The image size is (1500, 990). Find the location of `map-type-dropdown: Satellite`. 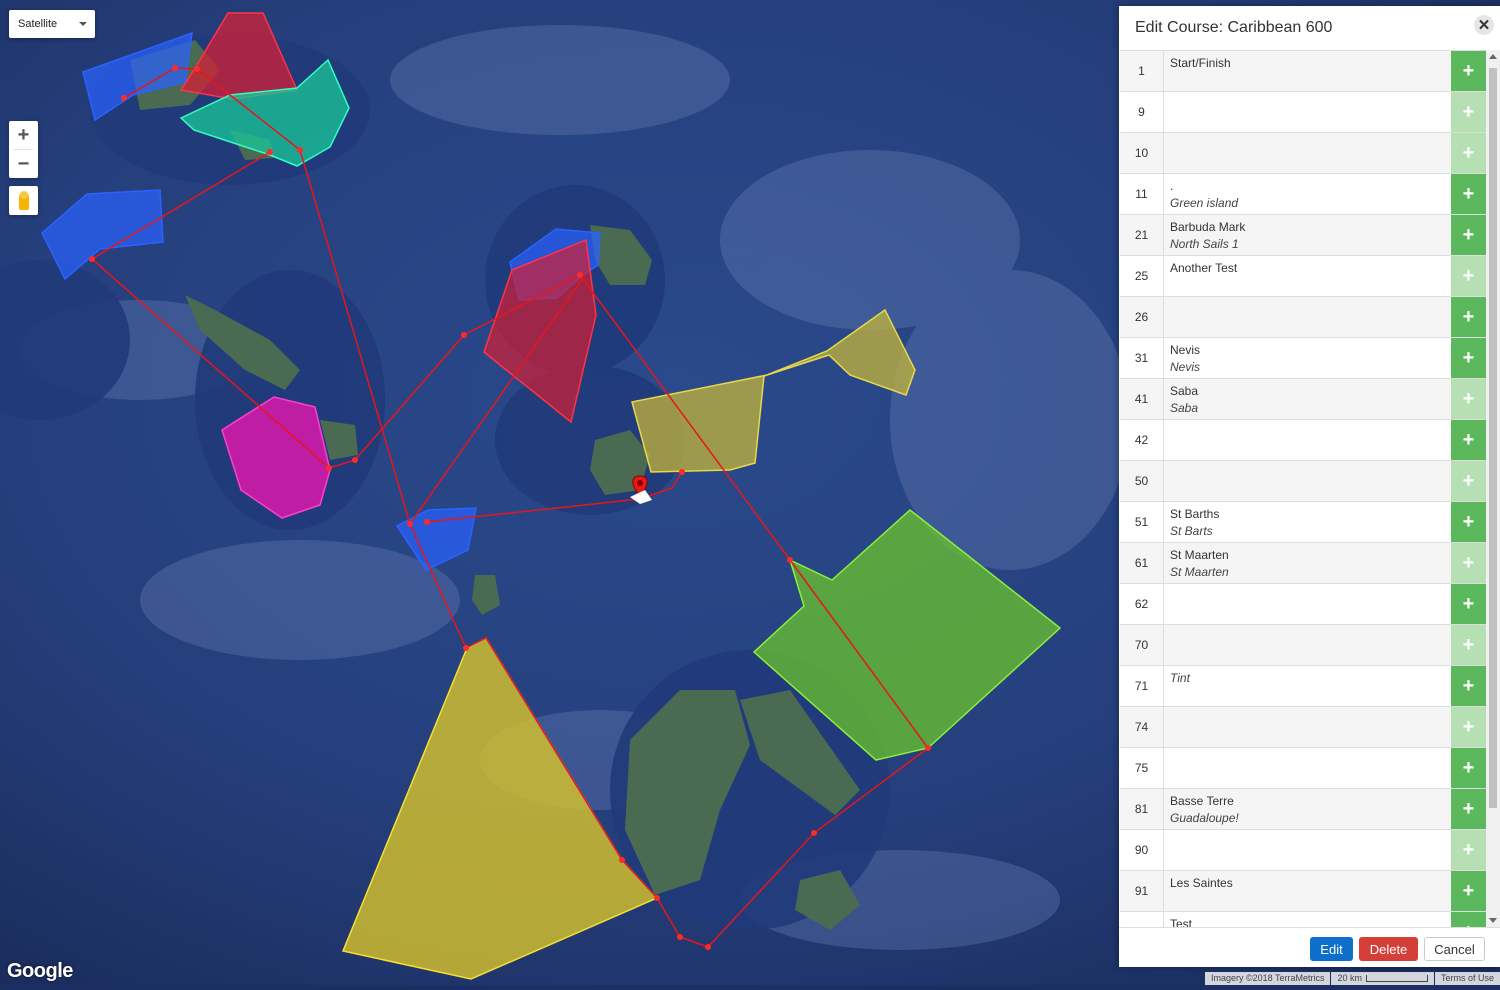

map-type-dropdown: Satellite is located at coordinates (52, 24).